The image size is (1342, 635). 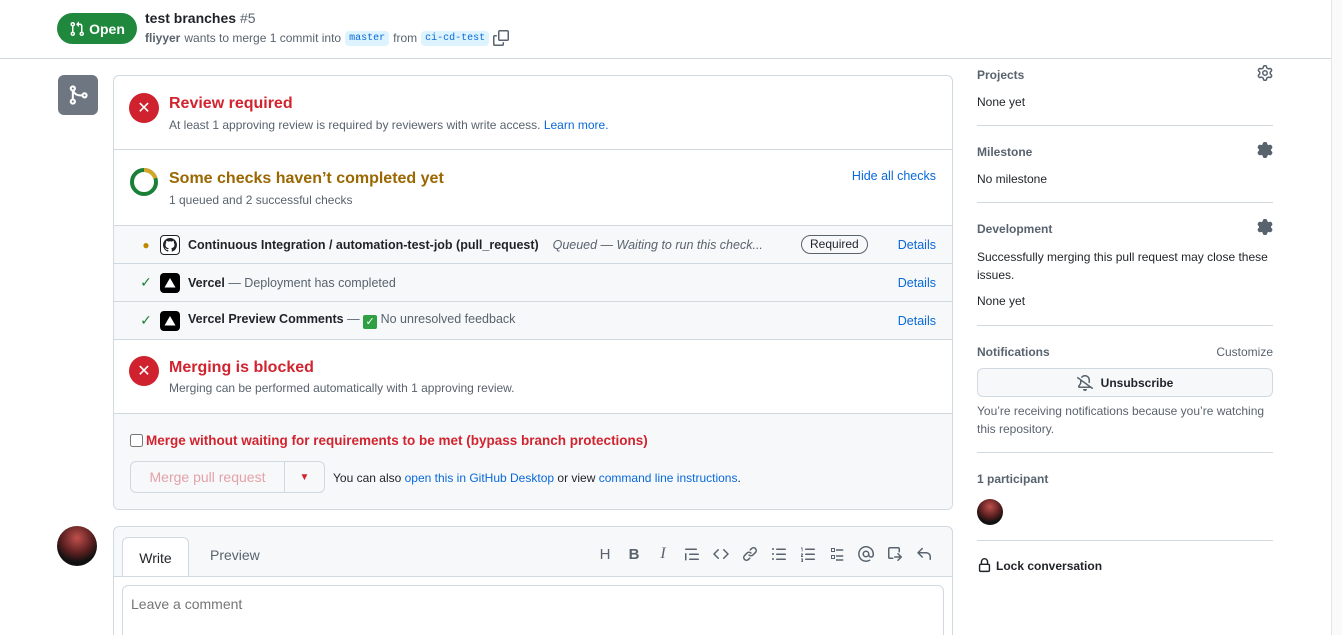 I want to click on hide-all-checks-button: Hide all checks, so click(x=894, y=176).